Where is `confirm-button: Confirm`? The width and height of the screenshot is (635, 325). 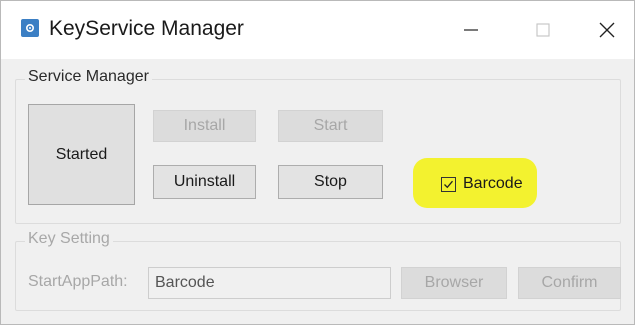 confirm-button: Confirm is located at coordinates (569, 283).